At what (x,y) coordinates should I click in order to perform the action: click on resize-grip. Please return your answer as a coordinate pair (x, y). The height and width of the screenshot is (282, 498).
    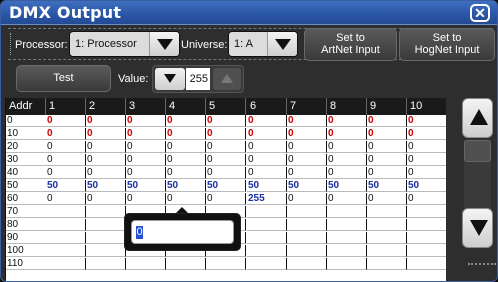
    Looking at the image, I should click on (482, 265).